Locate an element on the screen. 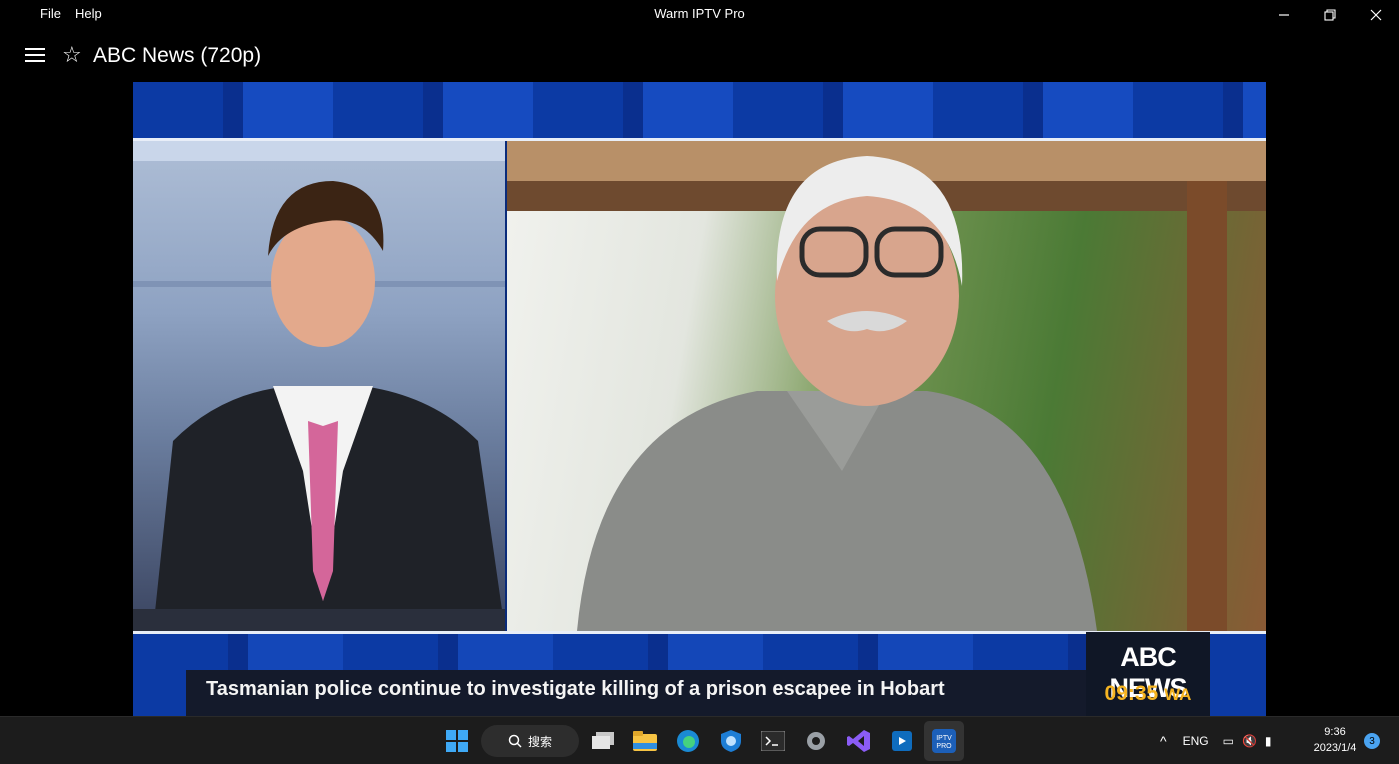  app-title: Warm IPTV Pro is located at coordinates (699, 13).